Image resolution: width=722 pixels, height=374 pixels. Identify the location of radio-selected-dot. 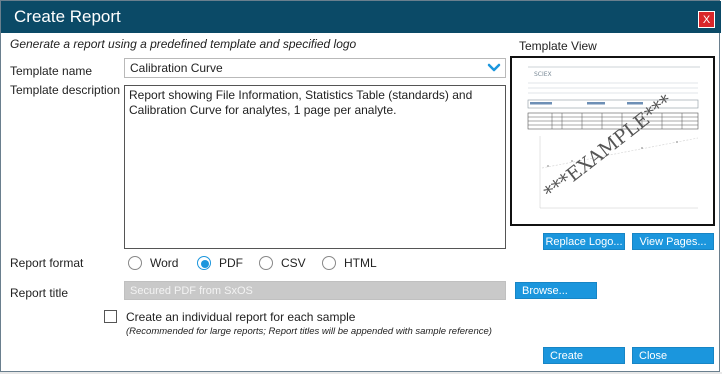
(205, 264).